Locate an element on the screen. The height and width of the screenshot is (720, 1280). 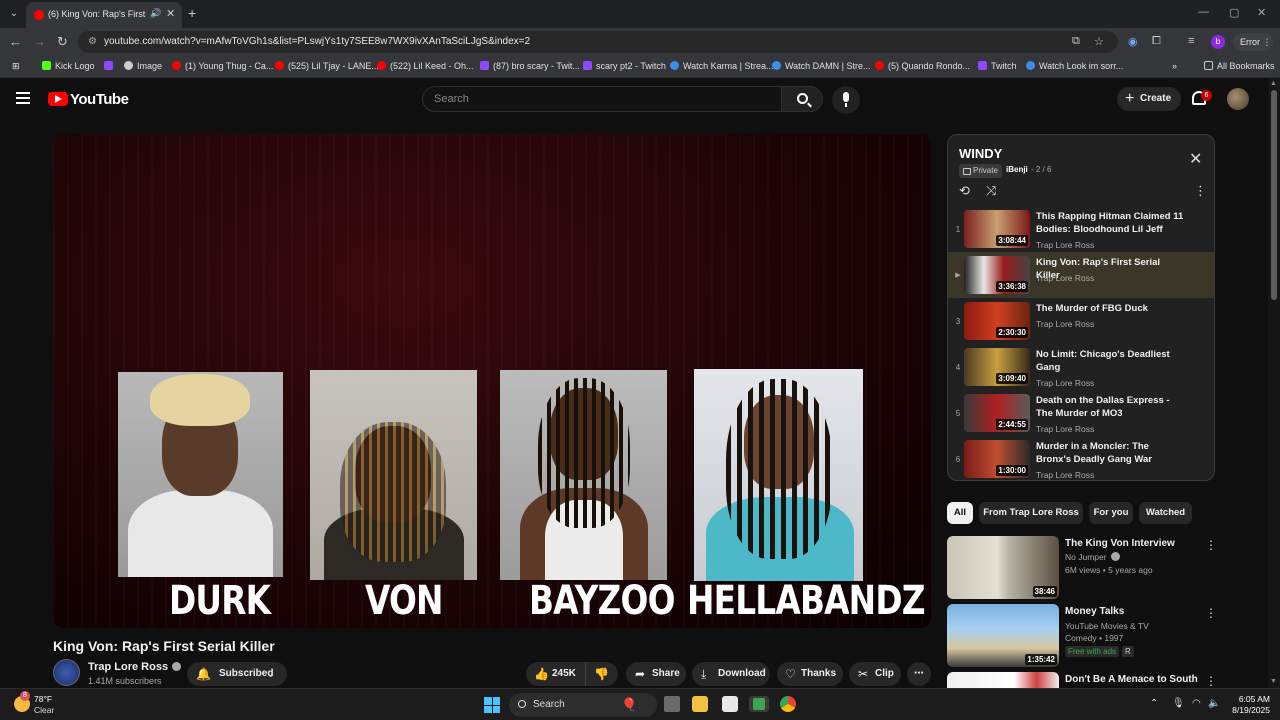
loop-icon: ⟲ is located at coordinates (964, 191).